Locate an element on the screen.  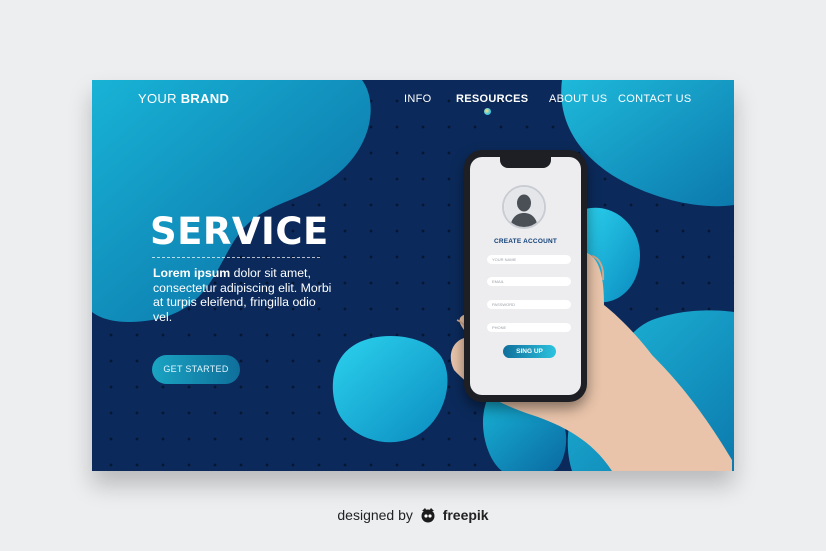
active-indicator-dot is located at coordinates (487, 111).